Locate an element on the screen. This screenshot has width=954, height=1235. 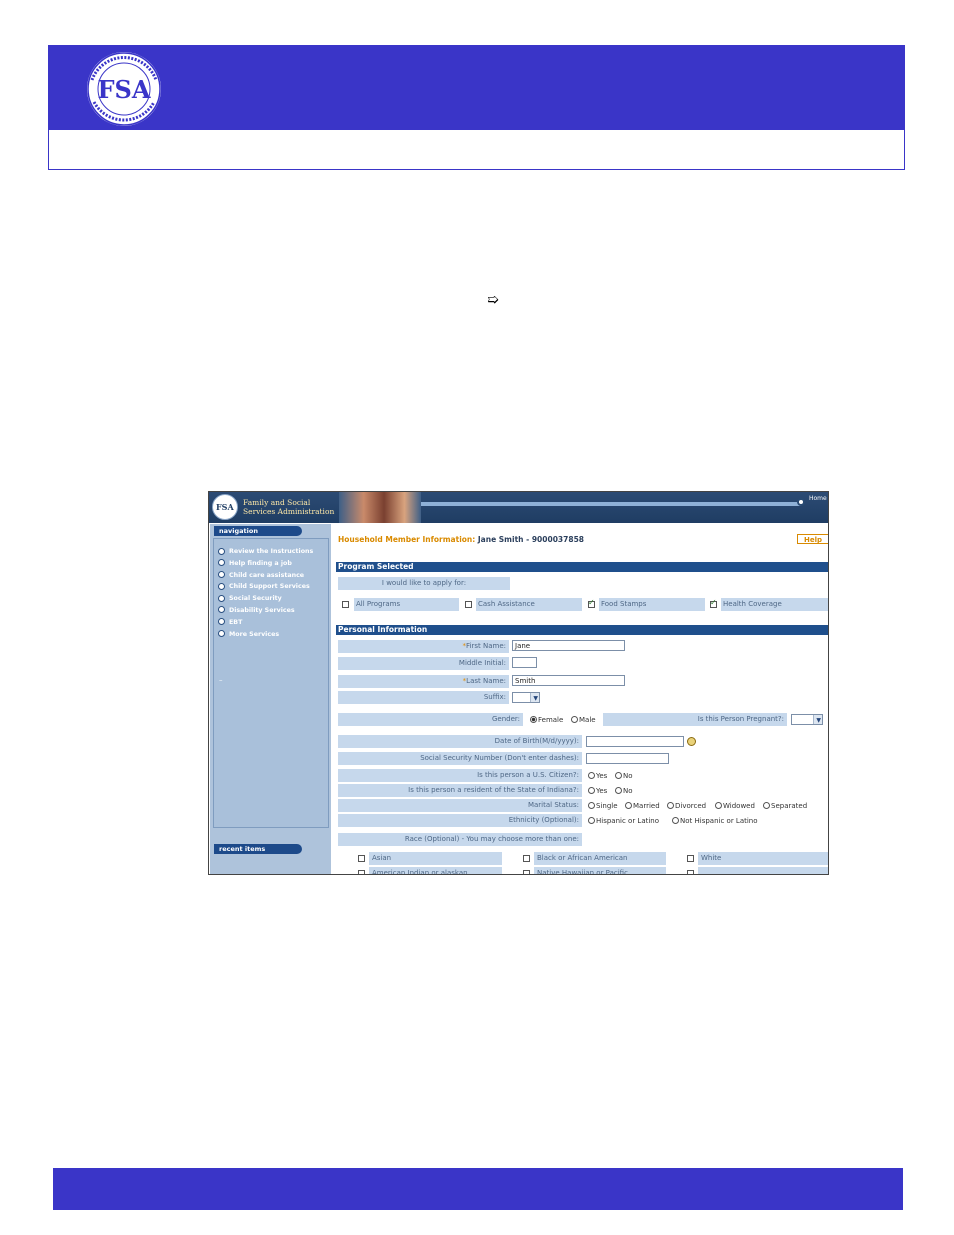
marital-divorced-radio: Divorced is located at coordinates (686, 806).